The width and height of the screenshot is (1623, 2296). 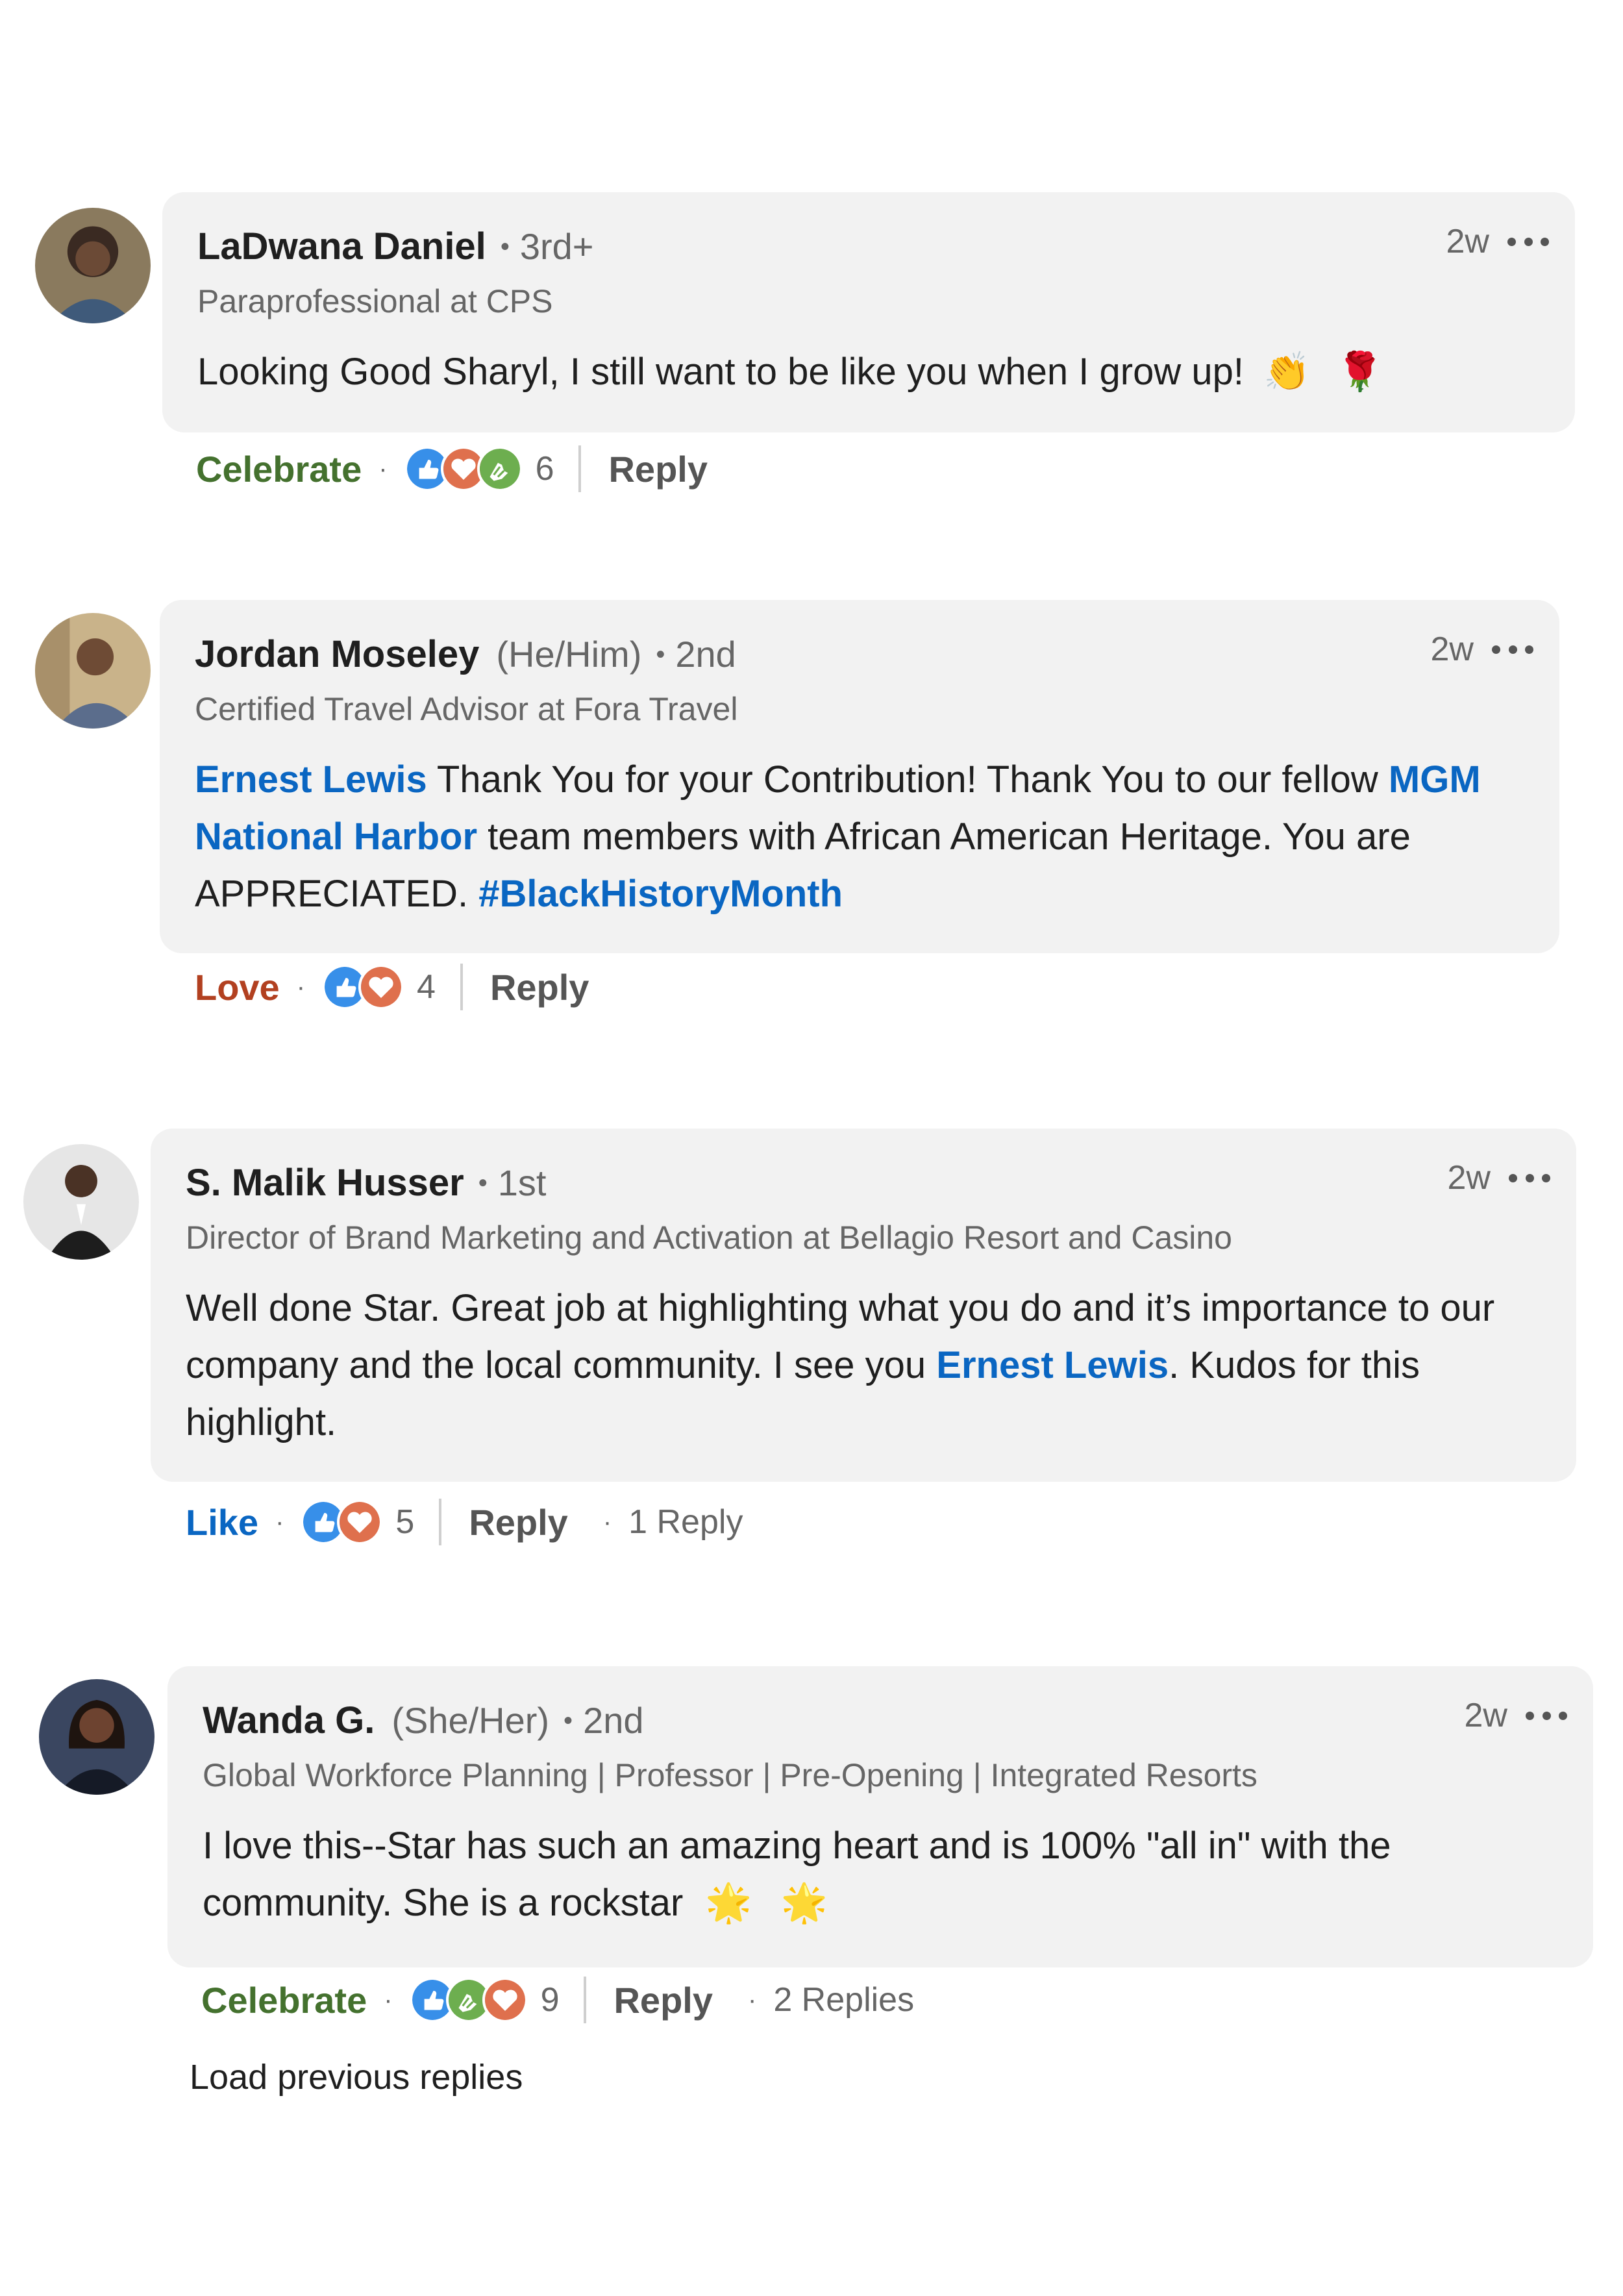 I want to click on celebrate-reaction-icon, so click(x=500, y=469).